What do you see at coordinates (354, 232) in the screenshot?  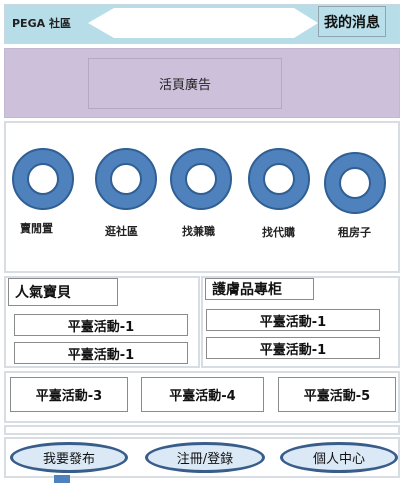 I see `category-rent-house: 租房子` at bounding box center [354, 232].